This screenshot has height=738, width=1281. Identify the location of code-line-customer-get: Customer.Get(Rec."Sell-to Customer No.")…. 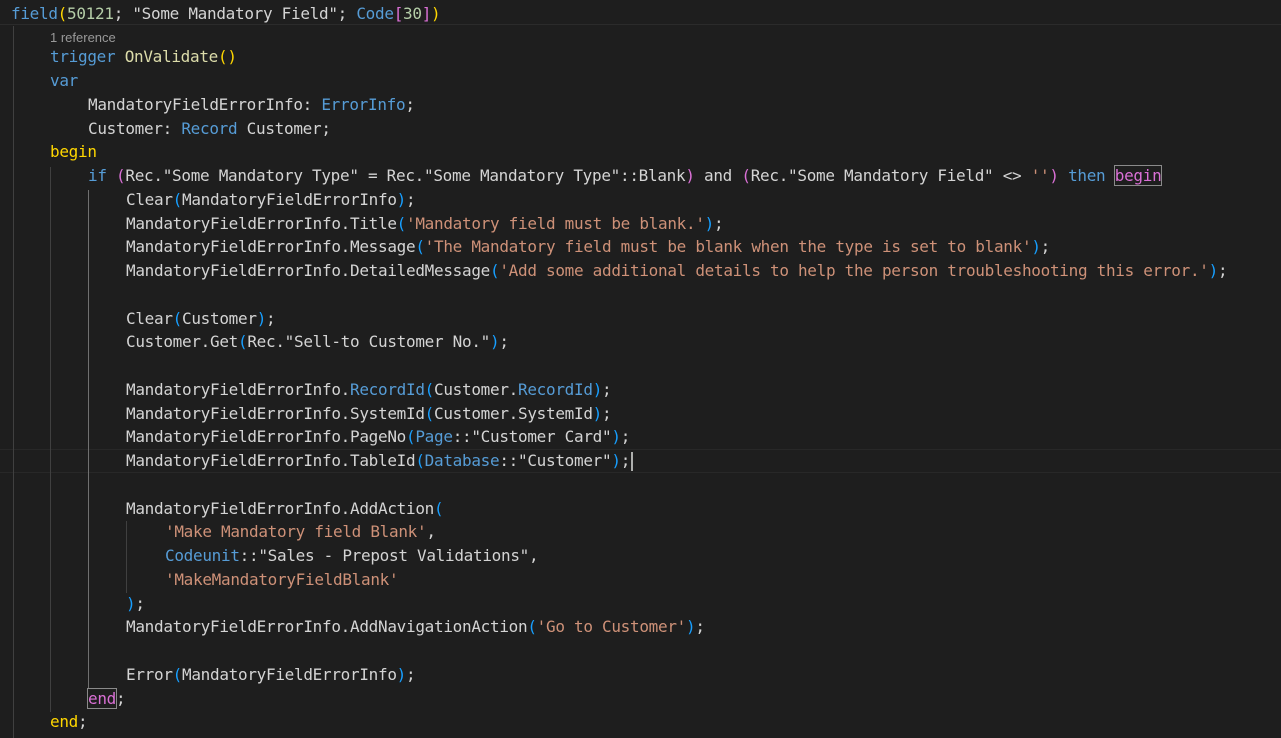
(640, 342).